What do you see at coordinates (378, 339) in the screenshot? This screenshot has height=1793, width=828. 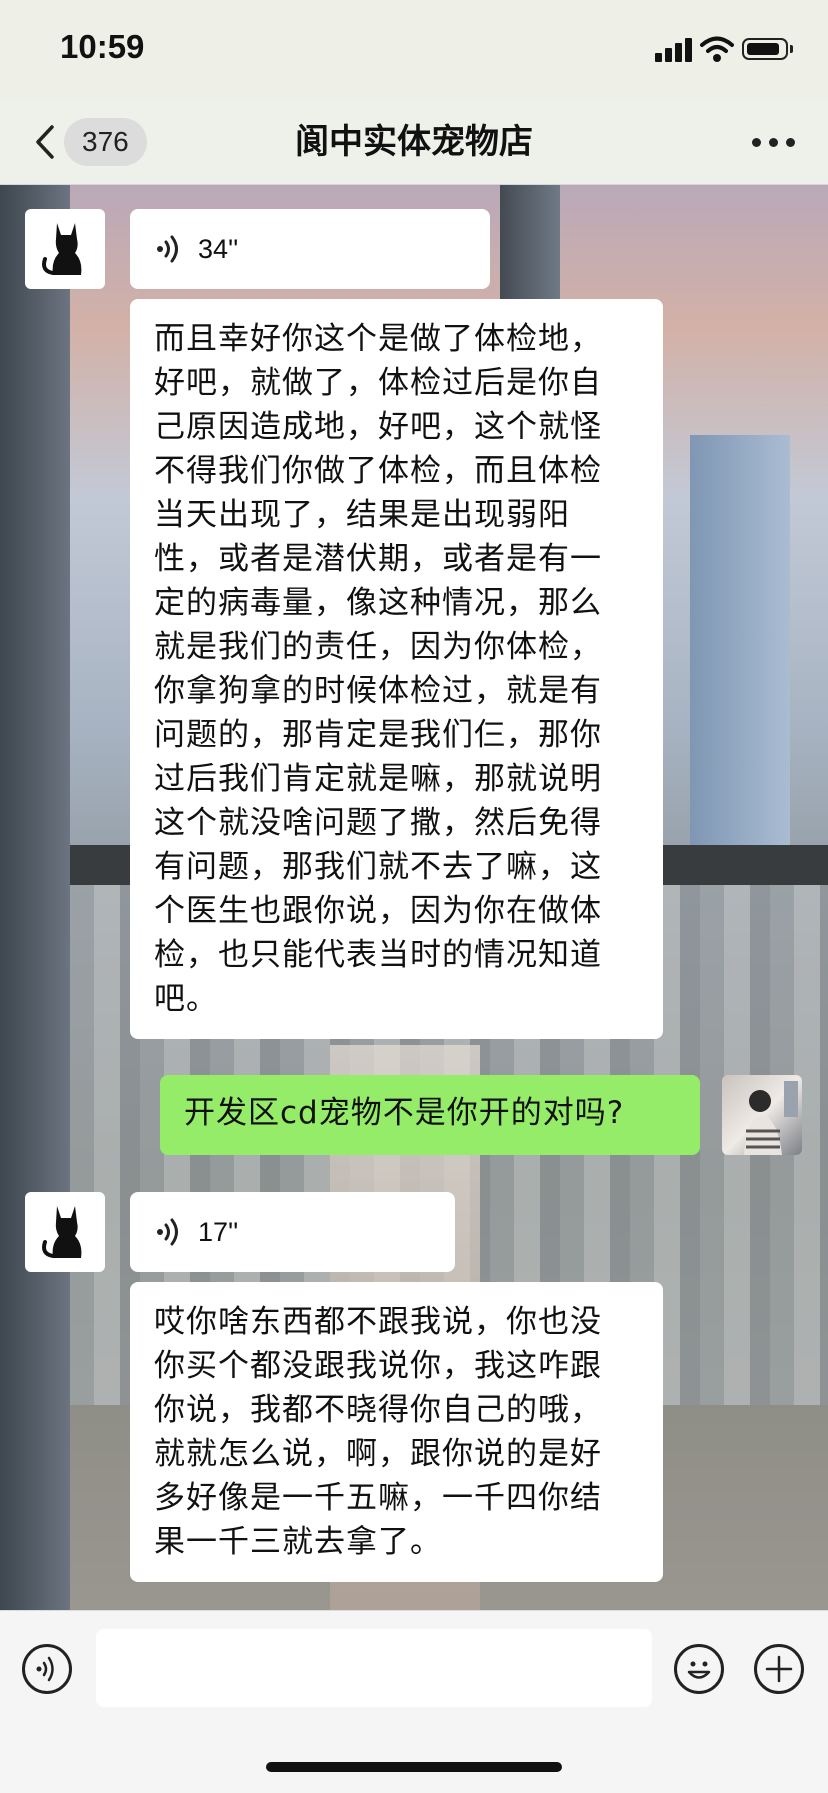 I see `message-line: 而且幸好你这个是做了体检地，` at bounding box center [378, 339].